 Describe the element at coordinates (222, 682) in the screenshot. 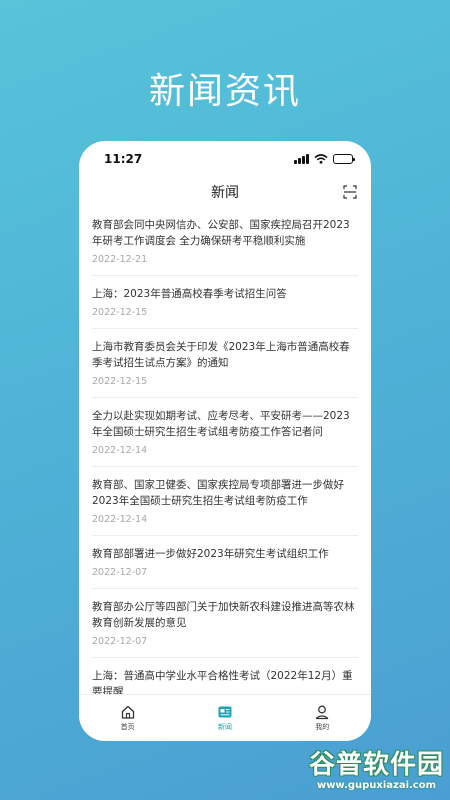

I see `news-title: 上海：普通高中学业水平合格性考试（2022年12月）重要提醒` at that location.